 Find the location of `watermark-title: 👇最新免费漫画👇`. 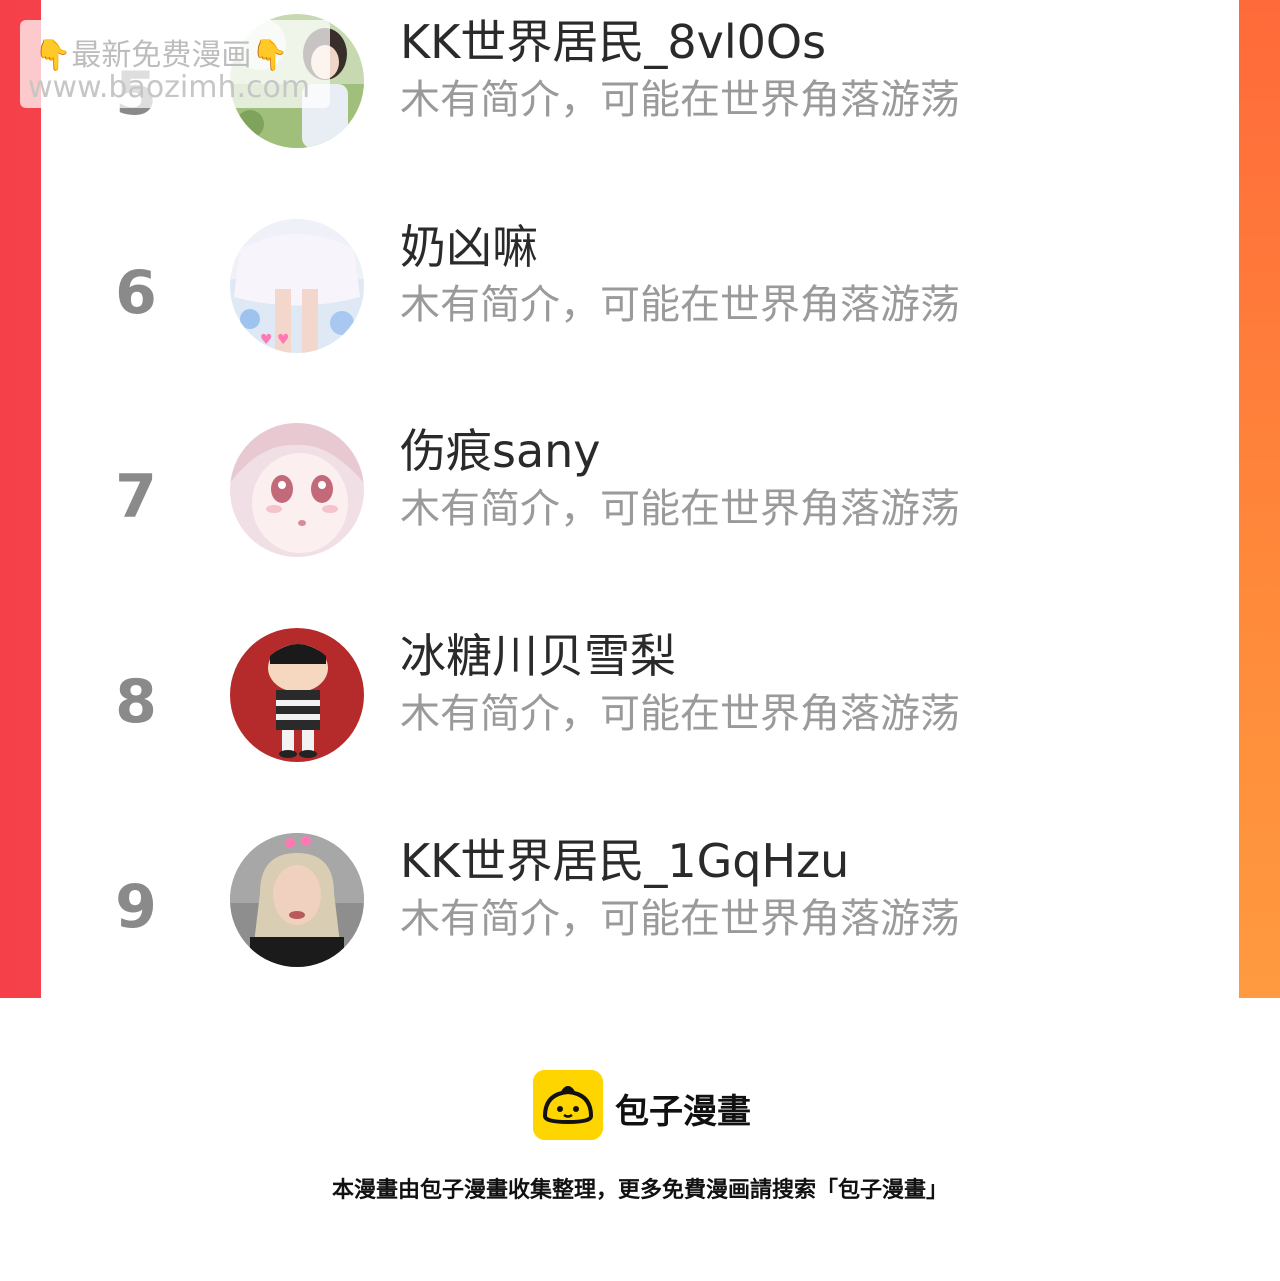

watermark-title: 👇最新免费漫画👇 is located at coordinates (161, 52).